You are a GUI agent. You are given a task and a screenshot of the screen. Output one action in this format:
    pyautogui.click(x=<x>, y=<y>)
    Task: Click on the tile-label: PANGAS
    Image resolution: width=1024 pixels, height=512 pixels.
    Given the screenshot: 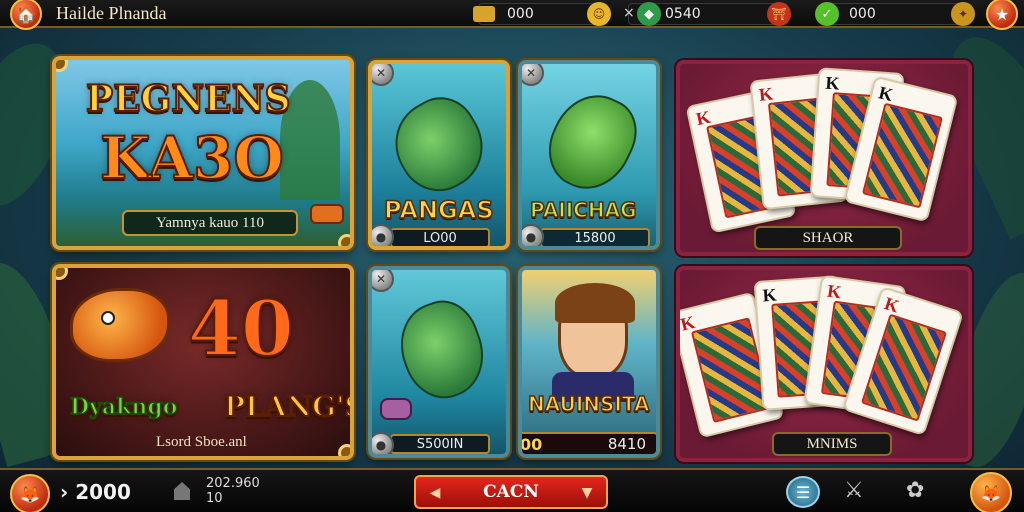 What is the action you would take?
    pyautogui.click(x=438, y=210)
    